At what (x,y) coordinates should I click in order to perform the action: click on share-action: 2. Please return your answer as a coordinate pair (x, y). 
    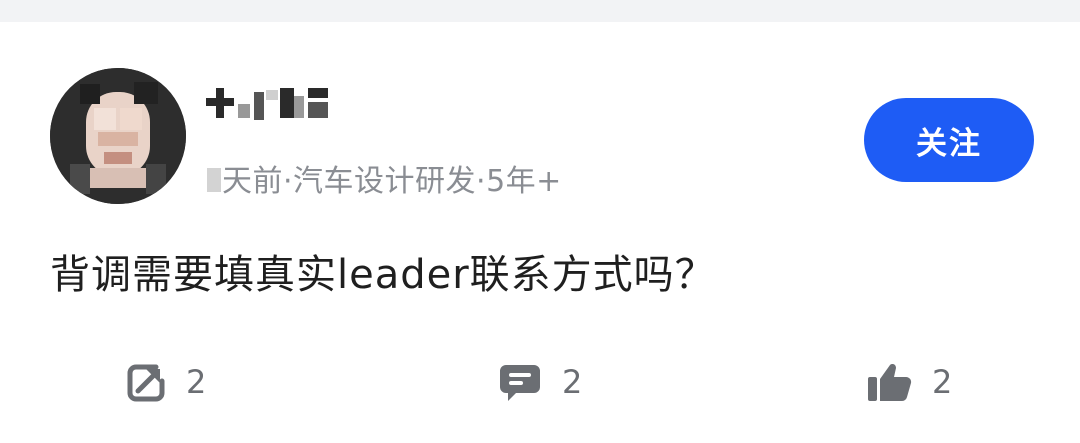
    Looking at the image, I should click on (166, 382).